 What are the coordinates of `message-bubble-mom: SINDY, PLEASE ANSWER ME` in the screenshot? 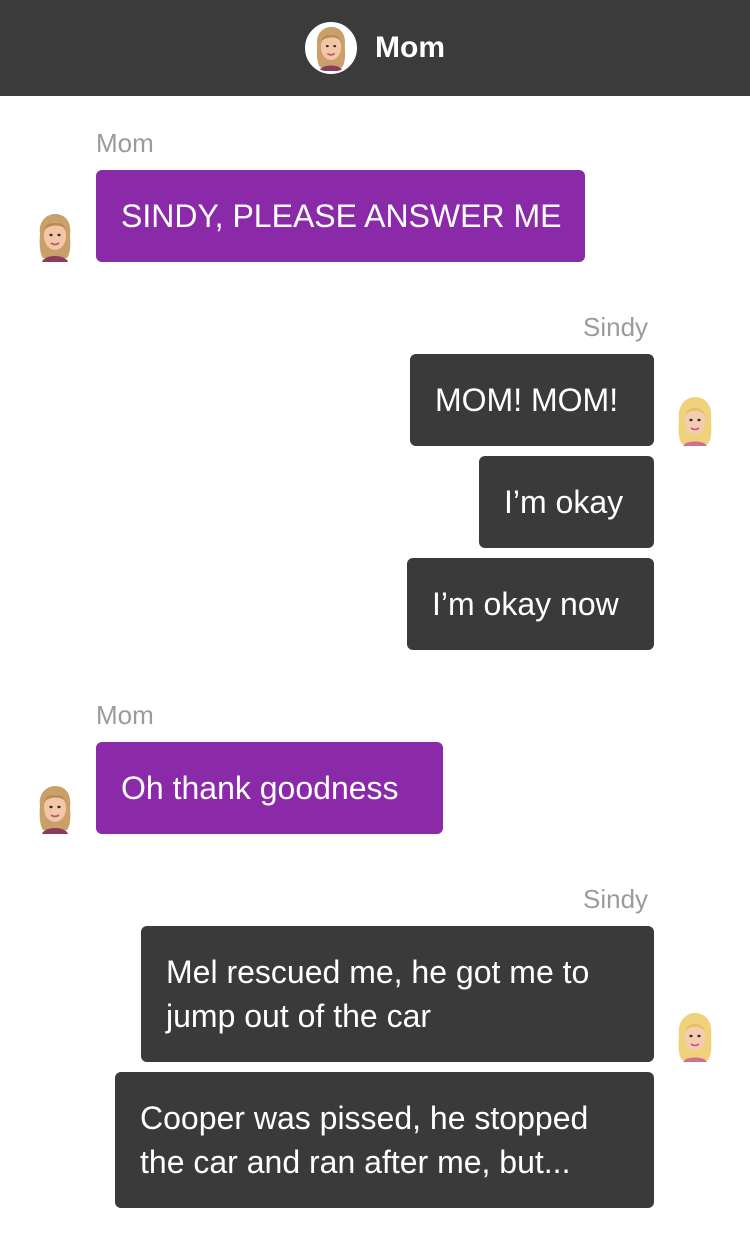 It's located at (340, 216).